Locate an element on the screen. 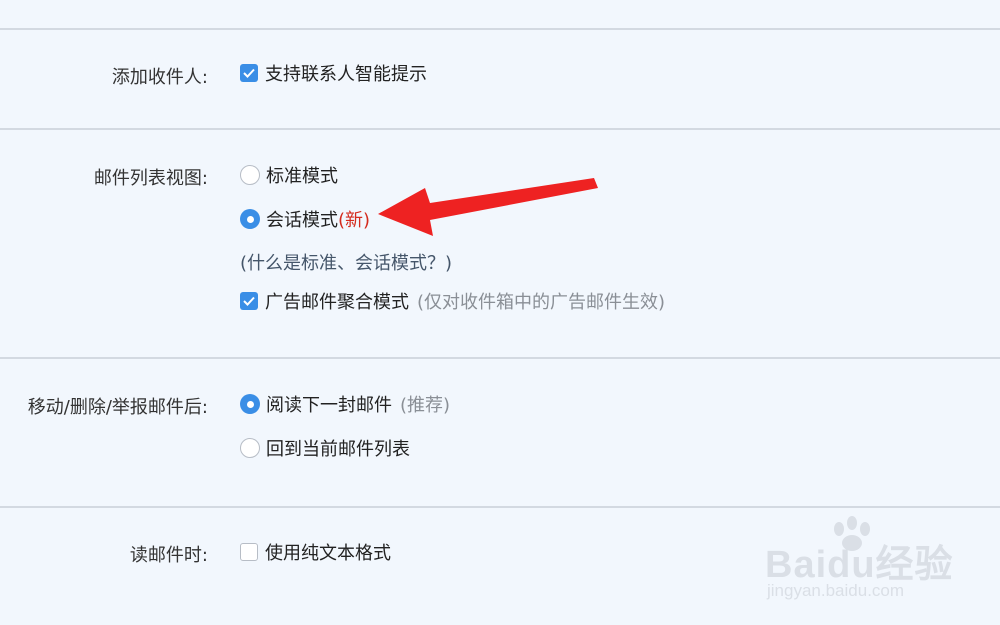  checkbox-unchecked-icon is located at coordinates (249, 552).